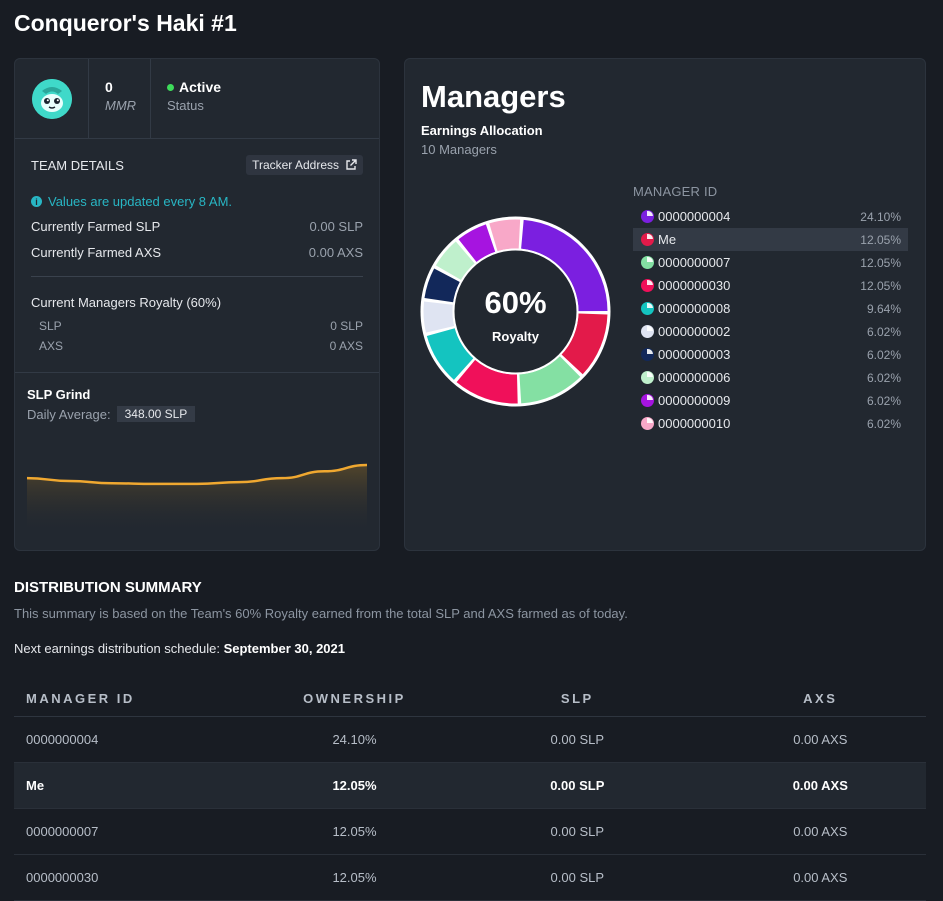 The image size is (943, 901). I want to click on legend-percentage: 24.10%, so click(880, 216).